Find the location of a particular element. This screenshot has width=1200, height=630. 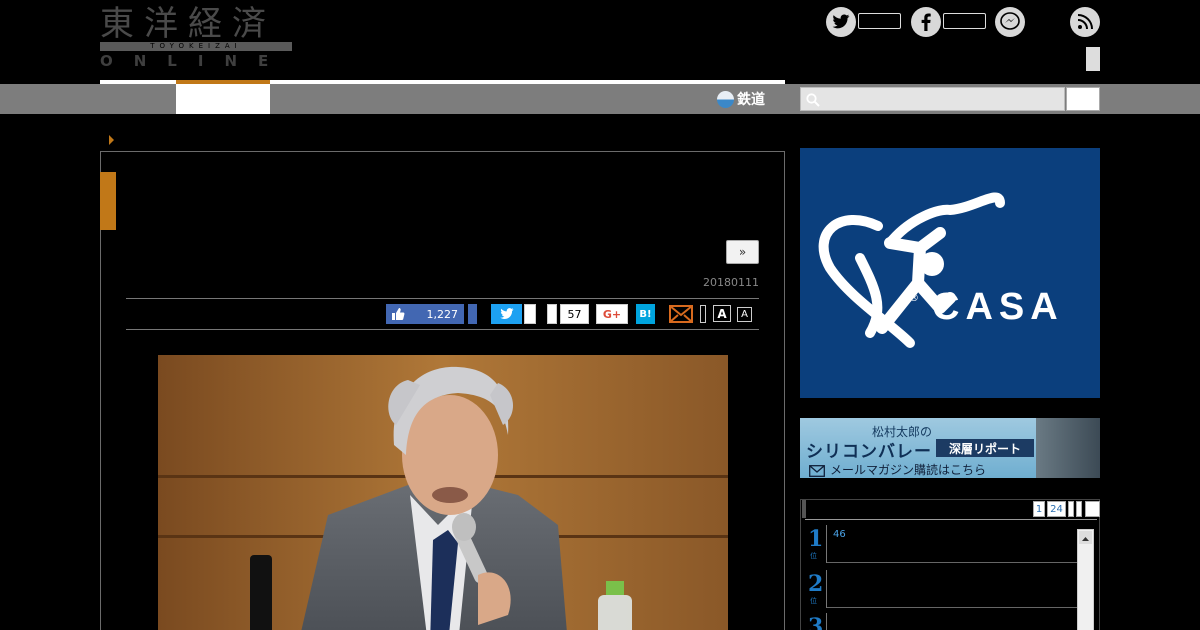

share-divider-bottom is located at coordinates (442, 329).